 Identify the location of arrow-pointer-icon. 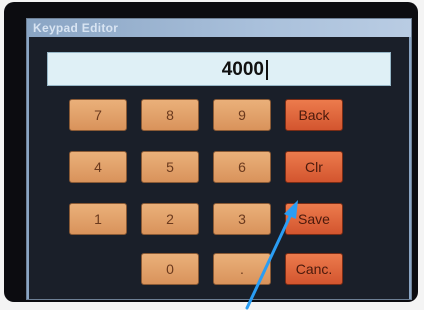
(271, 255).